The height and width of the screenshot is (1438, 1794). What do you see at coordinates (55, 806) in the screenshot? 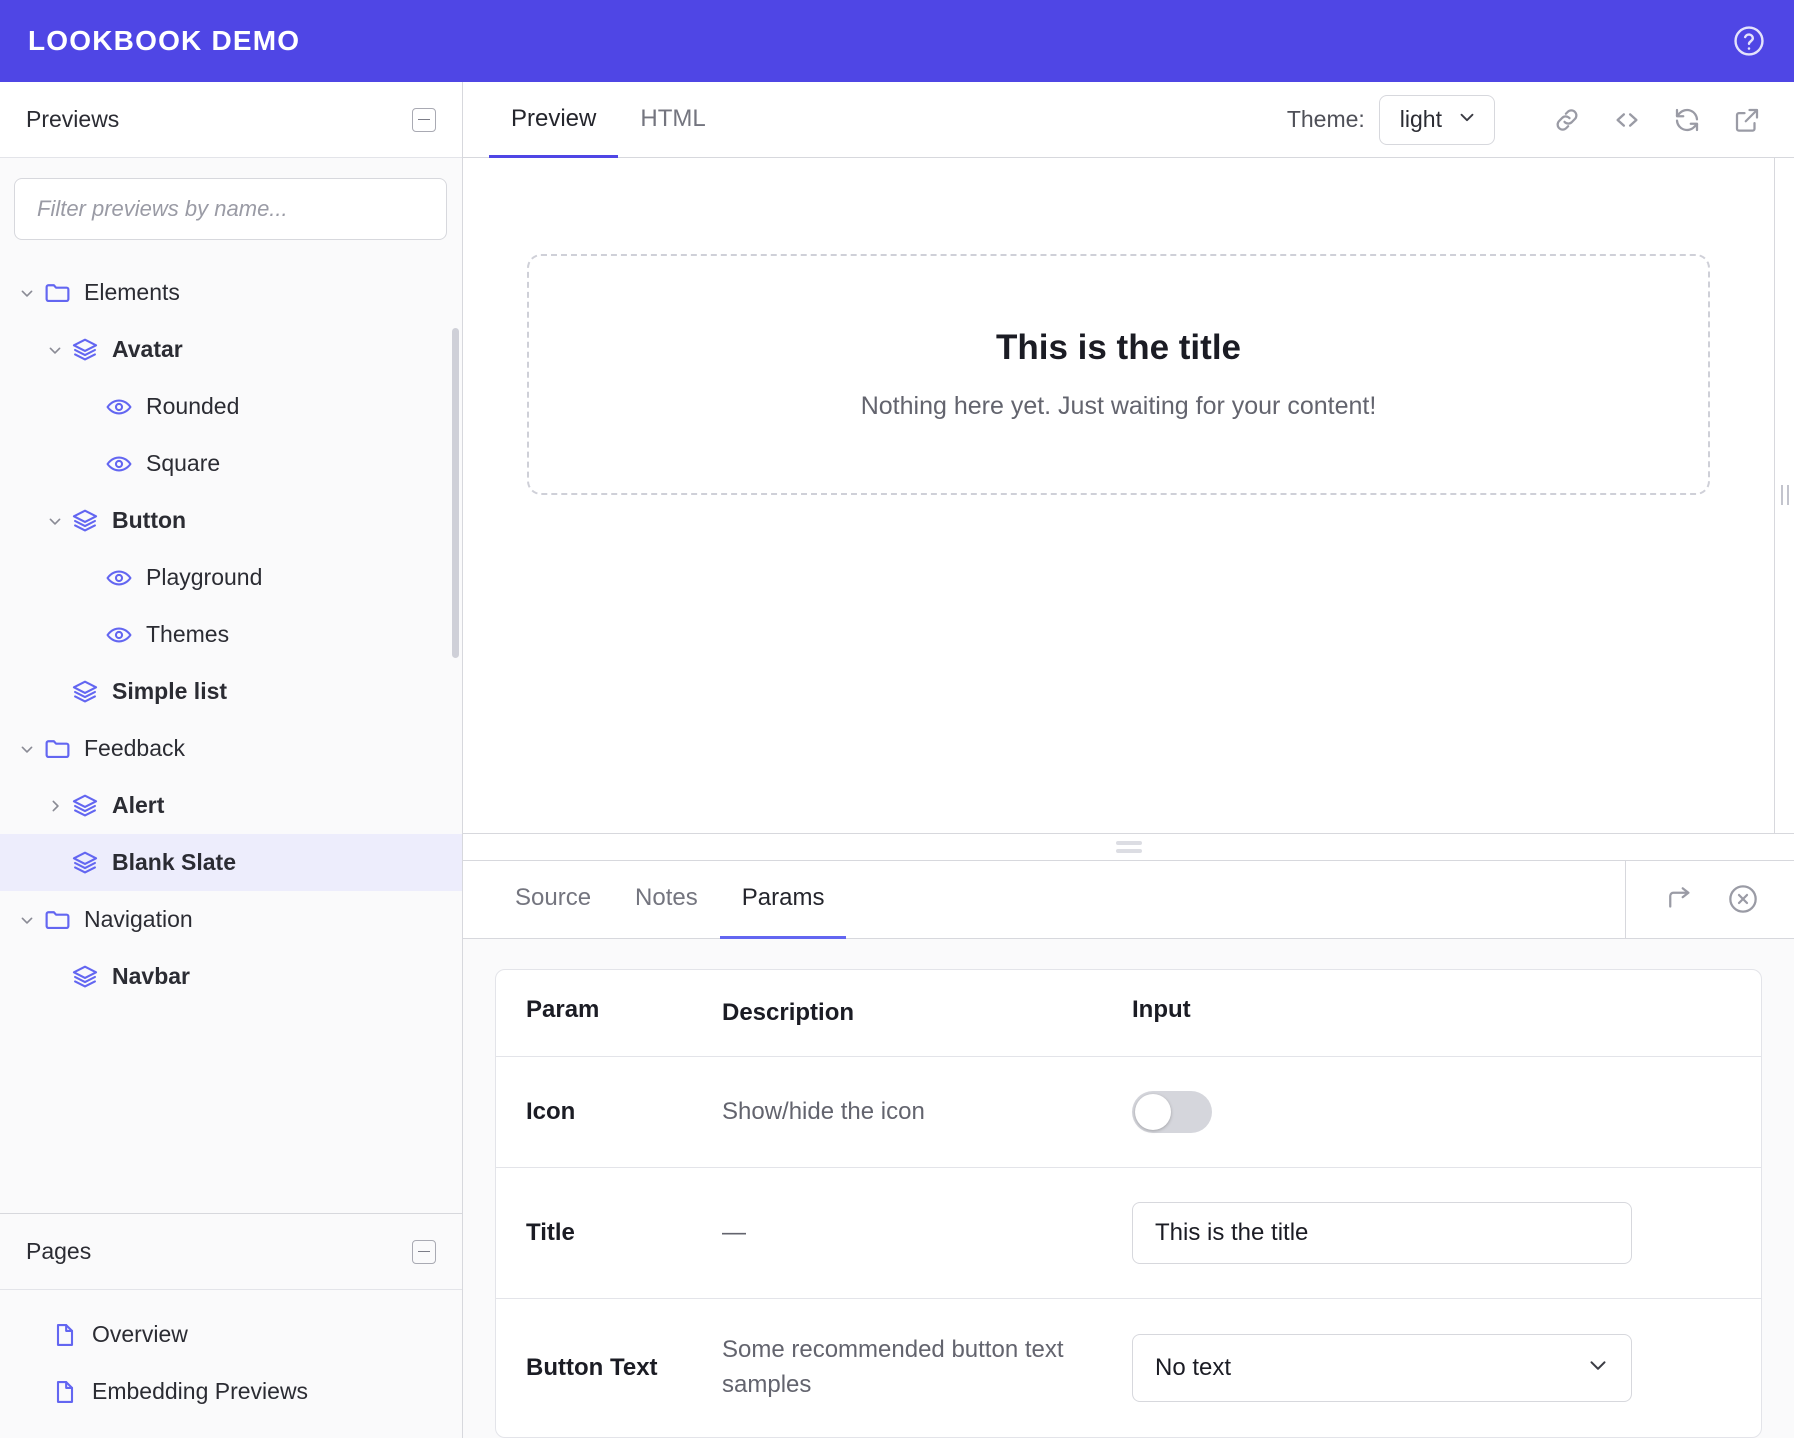
I see `chevron-right-icon` at bounding box center [55, 806].